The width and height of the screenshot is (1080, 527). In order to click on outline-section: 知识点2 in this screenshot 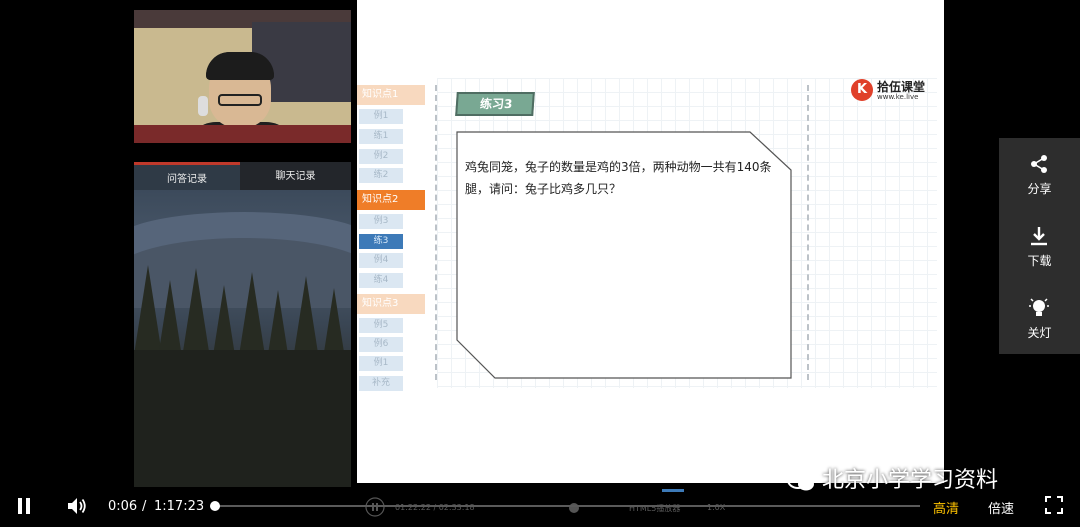, I will do `click(391, 200)`.